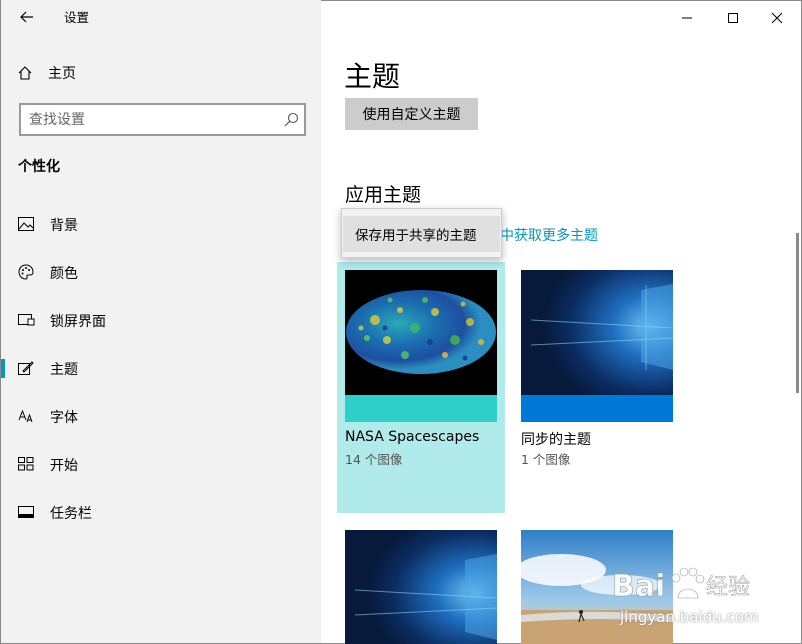 The image size is (802, 644). I want to click on sidebar-item-lock-screen: 锁屏界面, so click(161, 320).